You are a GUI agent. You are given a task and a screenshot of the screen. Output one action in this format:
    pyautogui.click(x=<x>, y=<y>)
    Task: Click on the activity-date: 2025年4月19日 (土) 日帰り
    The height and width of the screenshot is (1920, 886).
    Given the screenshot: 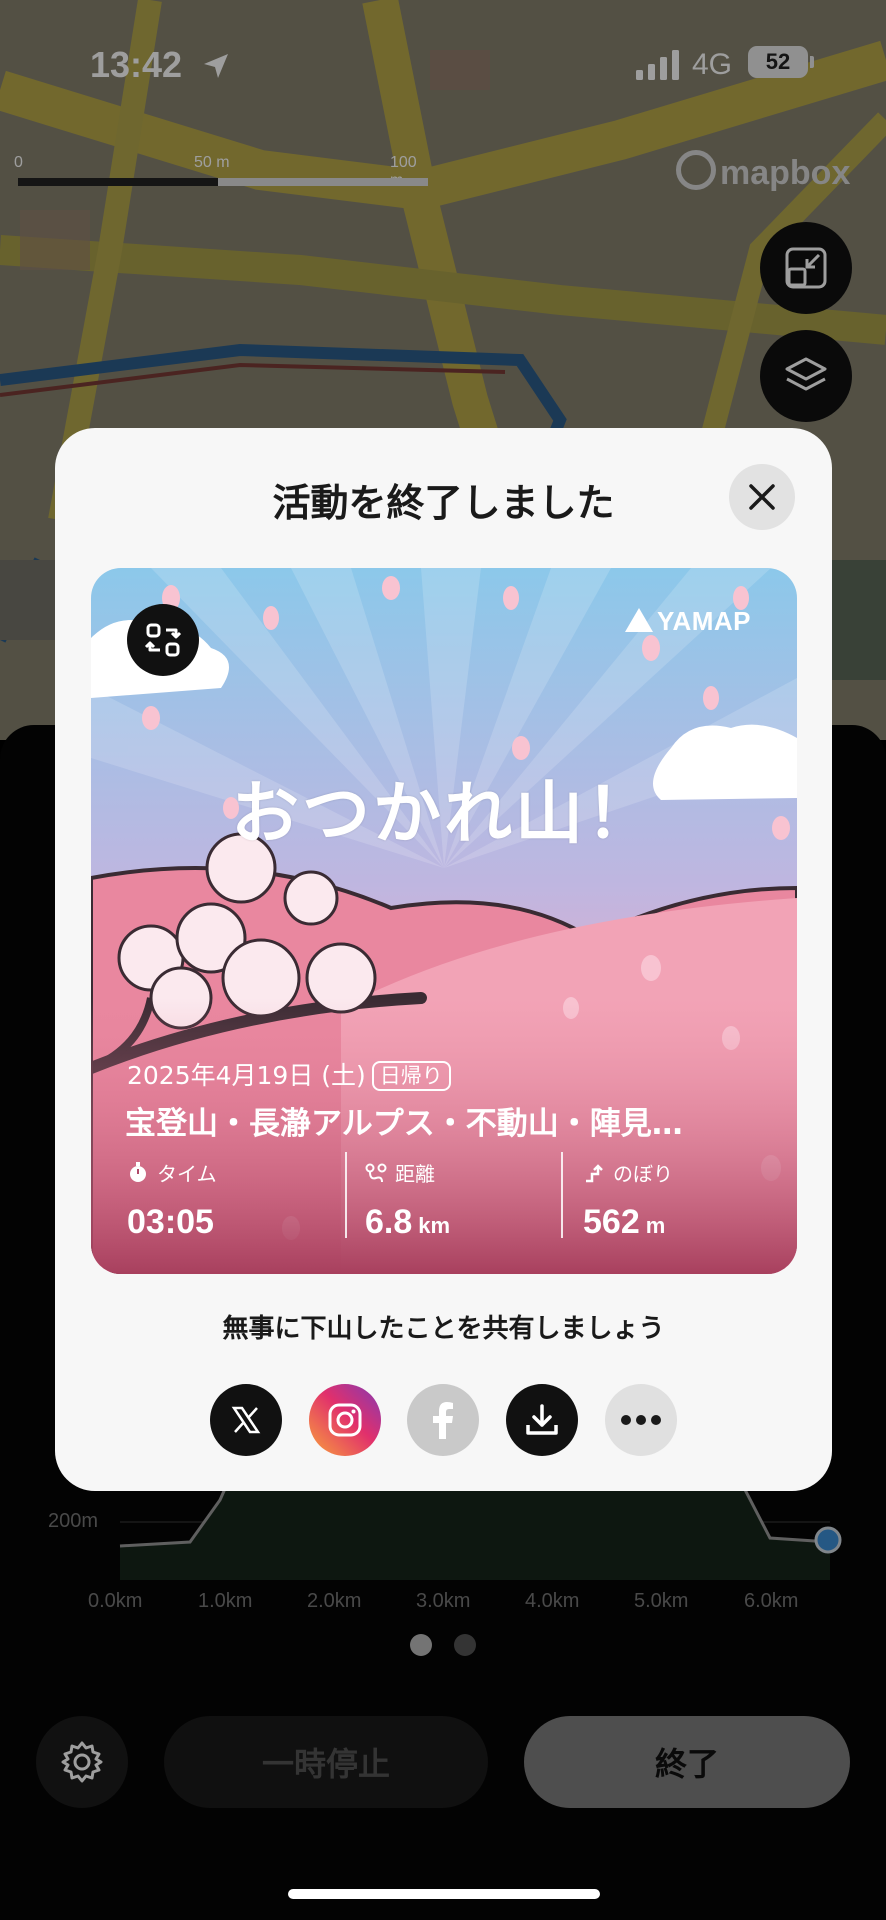 What is the action you would take?
    pyautogui.click(x=289, y=1074)
    